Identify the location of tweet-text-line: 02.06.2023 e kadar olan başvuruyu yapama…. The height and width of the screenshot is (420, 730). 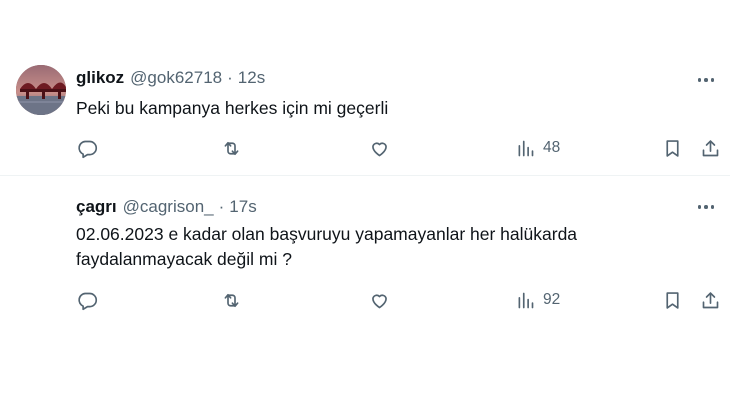
(327, 234).